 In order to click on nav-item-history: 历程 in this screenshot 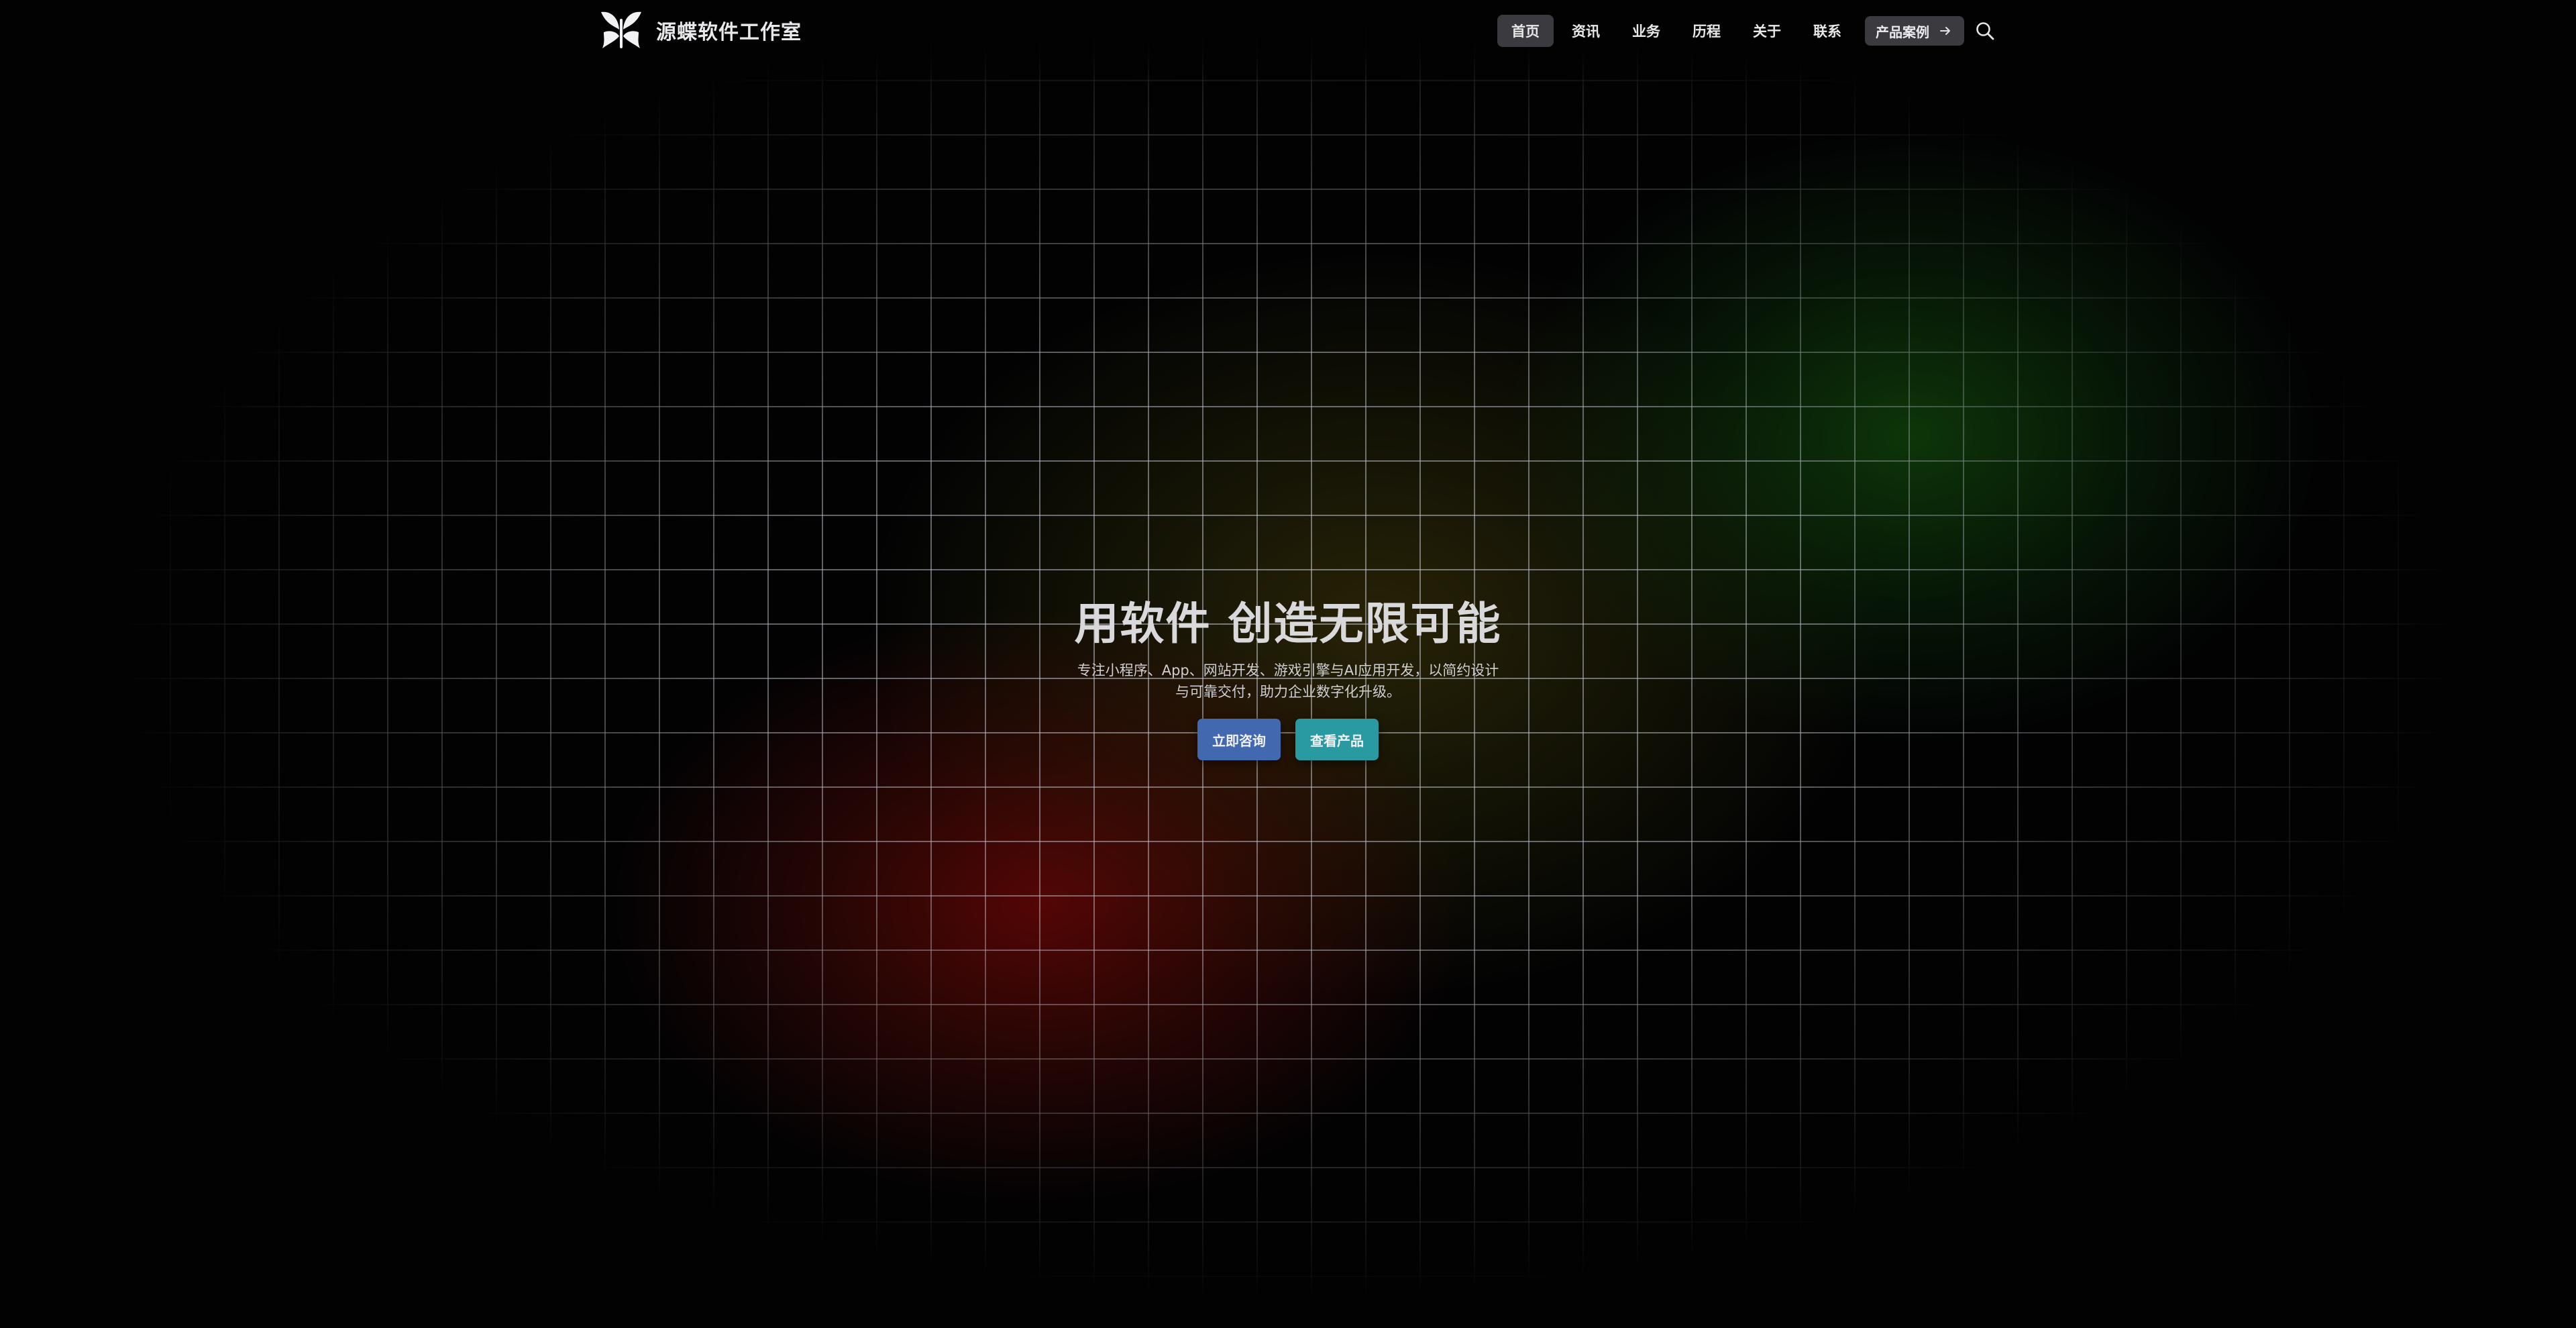, I will do `click(1706, 31)`.